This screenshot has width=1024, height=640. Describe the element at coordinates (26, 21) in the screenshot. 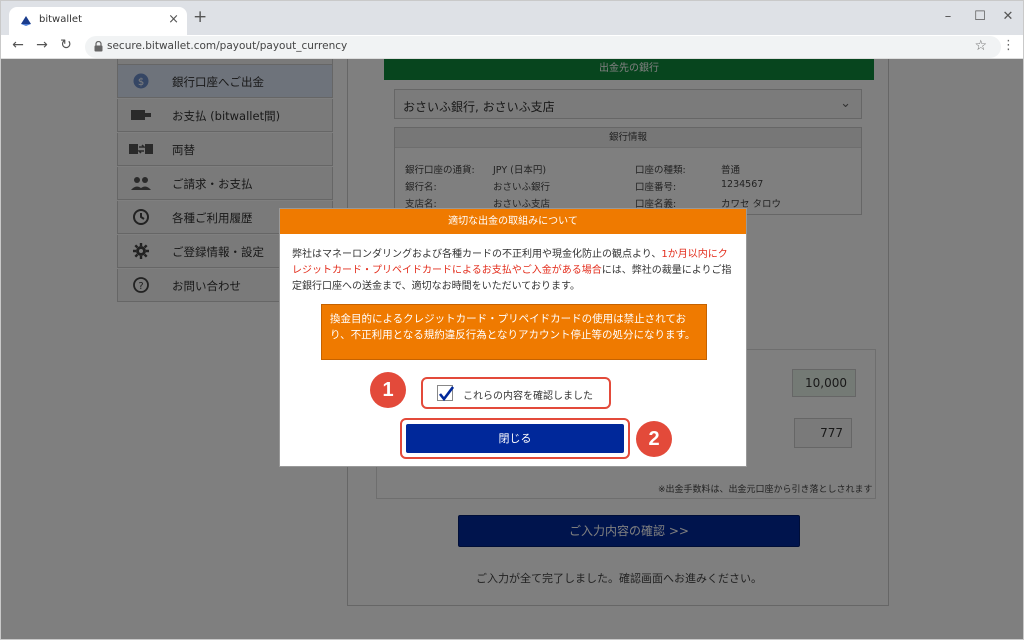

I see `bitwallet-favicon` at that location.